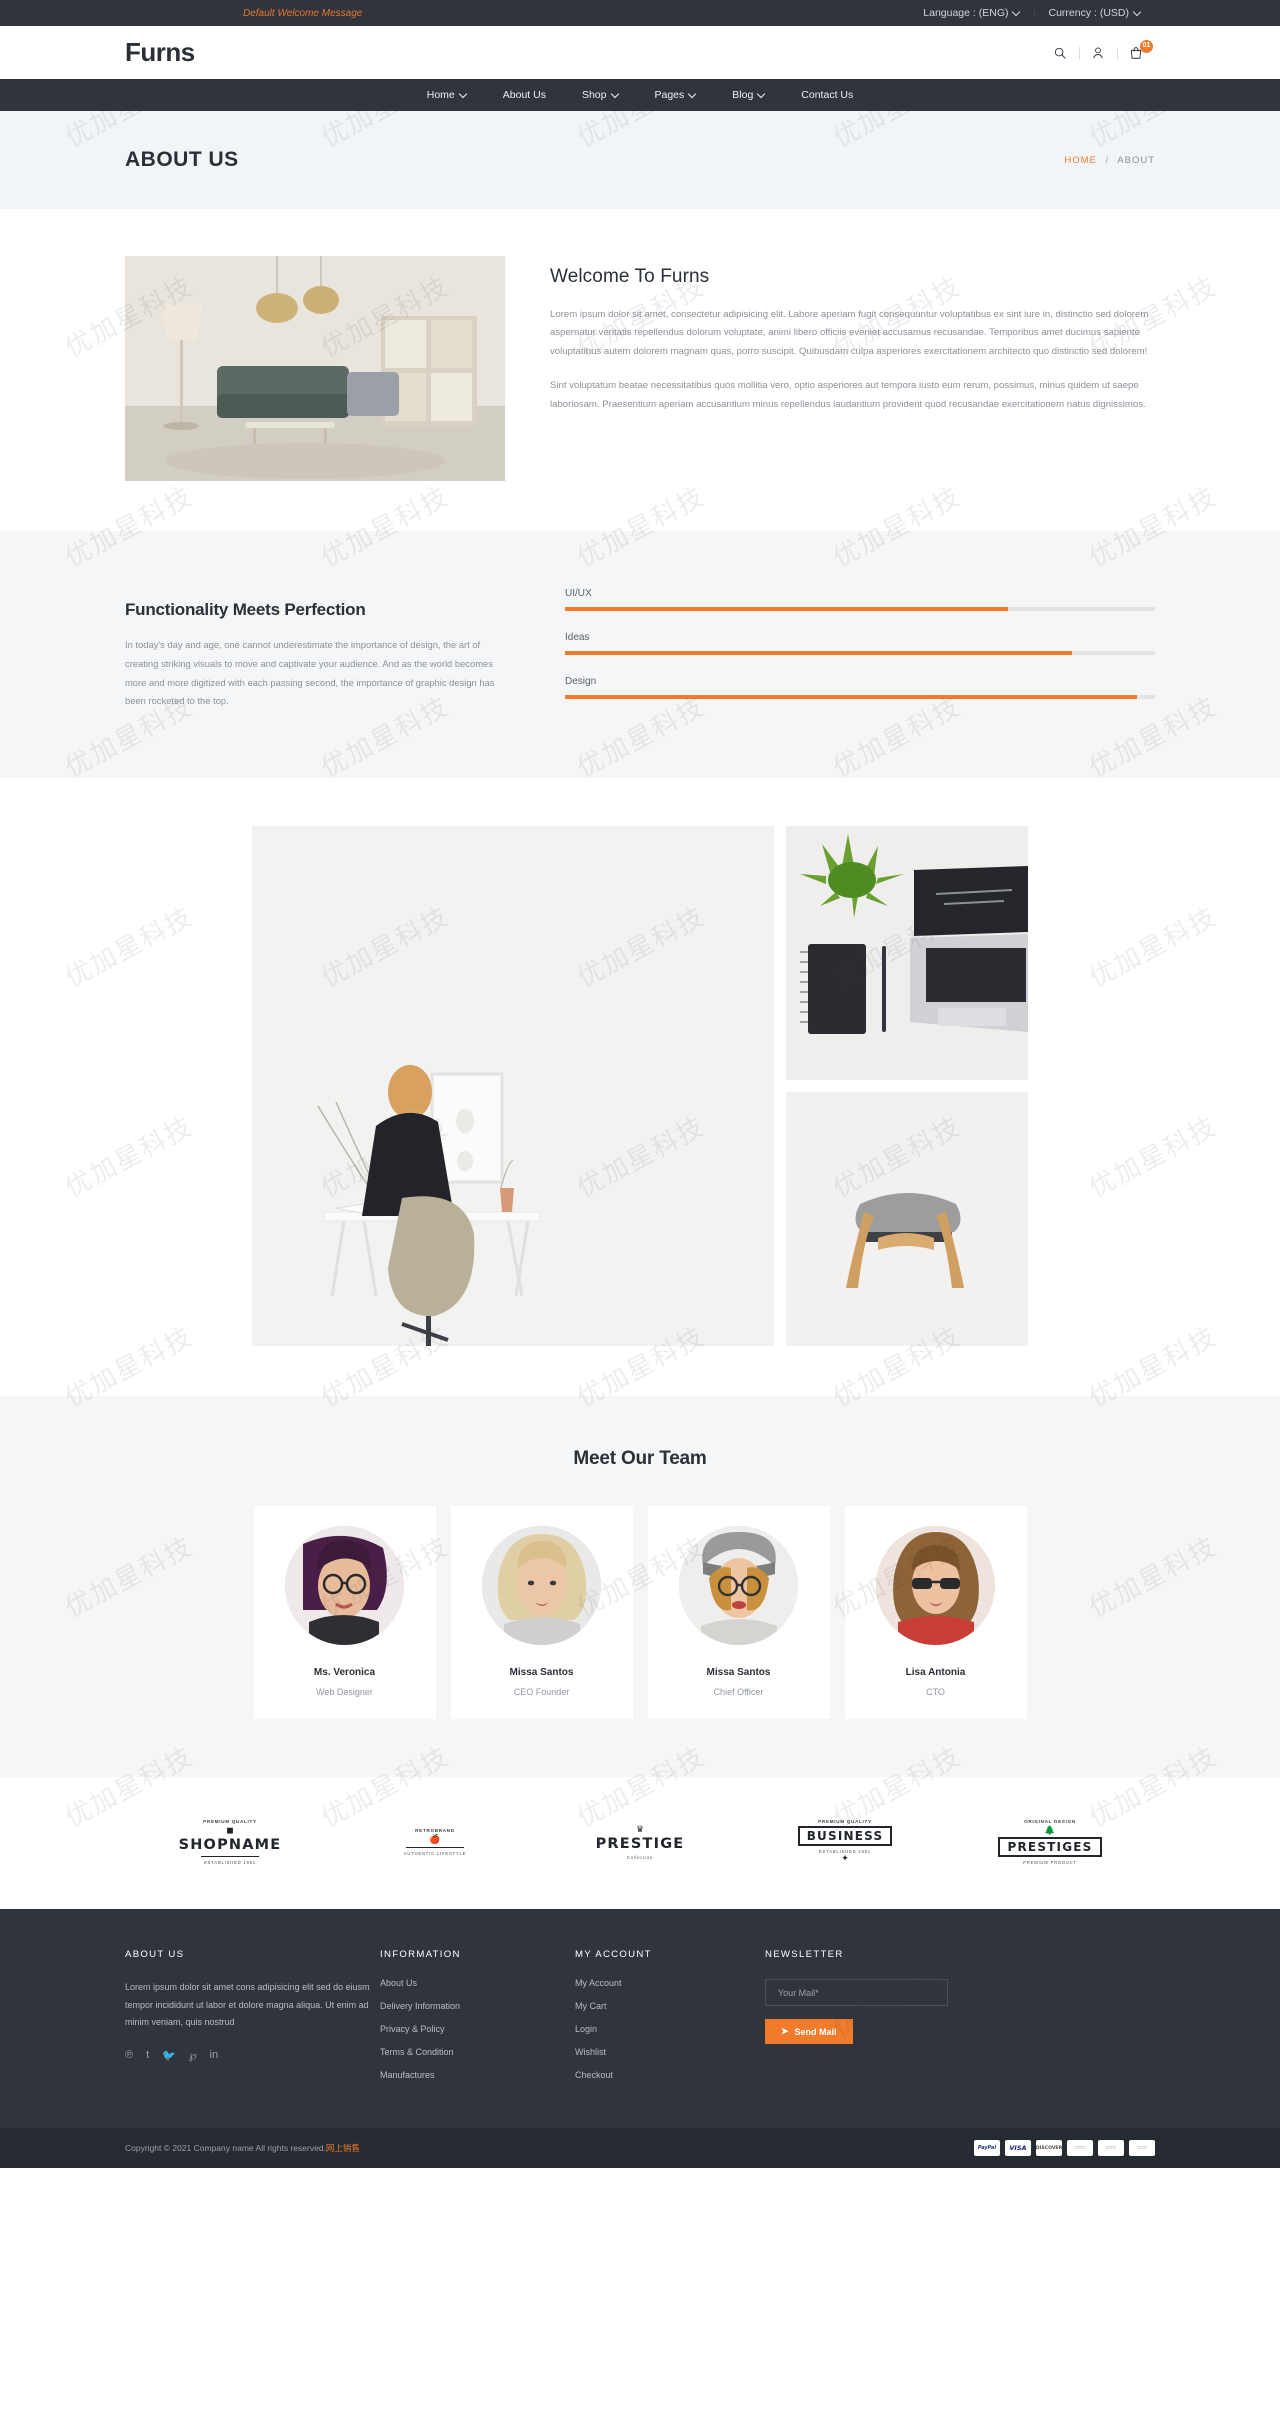 The image size is (1280, 2431). I want to click on breadcrumb: HOME / ABOUT, so click(1109, 160).